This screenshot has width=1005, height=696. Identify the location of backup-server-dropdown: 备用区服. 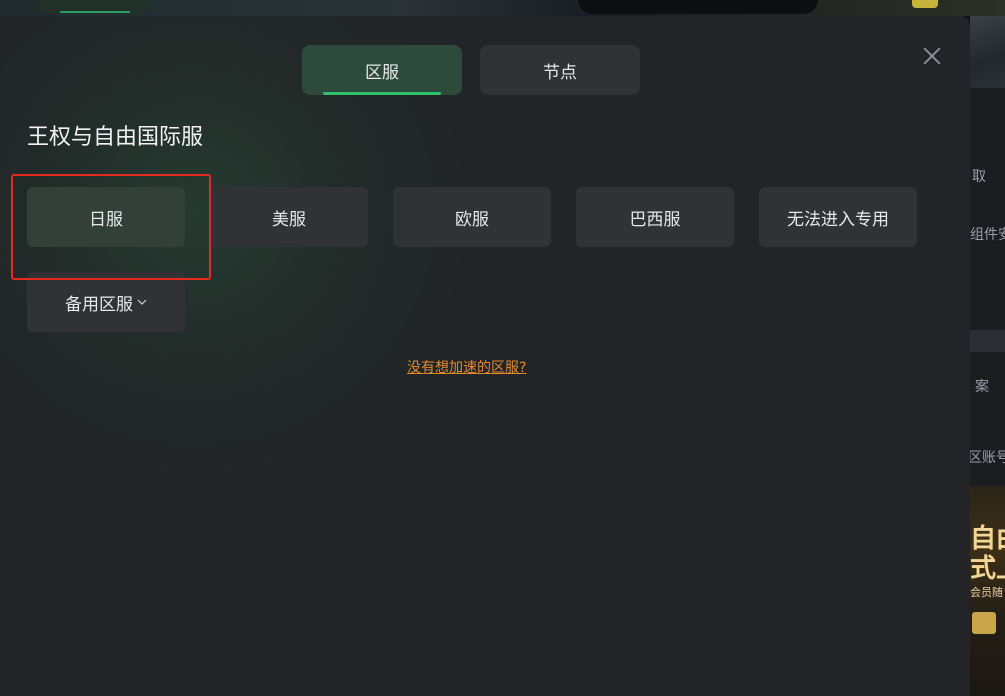
(106, 302).